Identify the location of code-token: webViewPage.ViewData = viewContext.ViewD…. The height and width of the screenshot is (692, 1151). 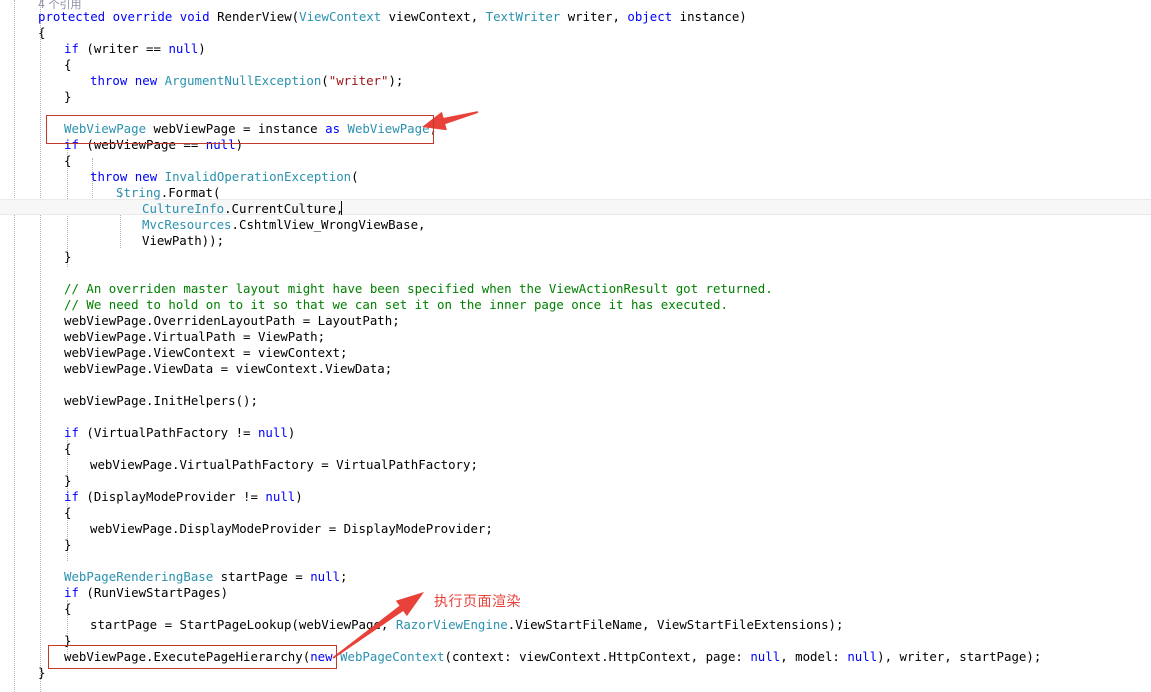
(228, 368).